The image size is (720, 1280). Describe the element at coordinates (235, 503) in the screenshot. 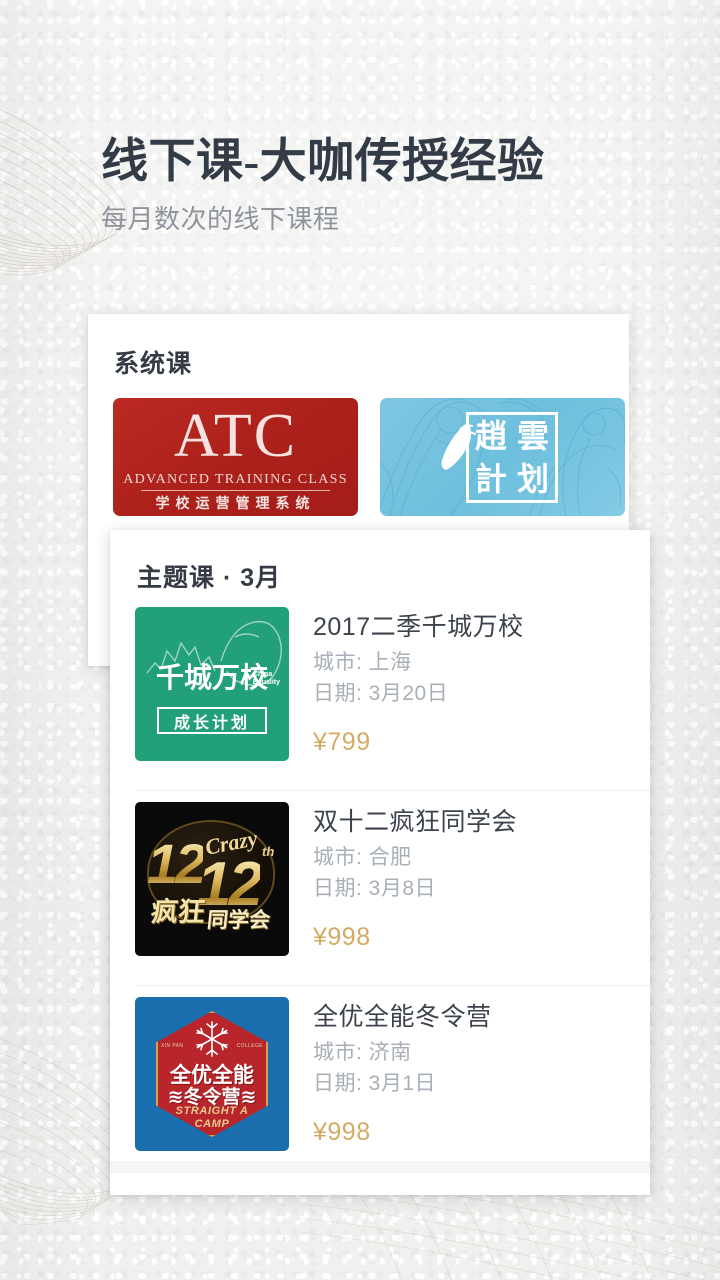

I see `atc-subtitle-cn: 学校运营管理系统` at that location.